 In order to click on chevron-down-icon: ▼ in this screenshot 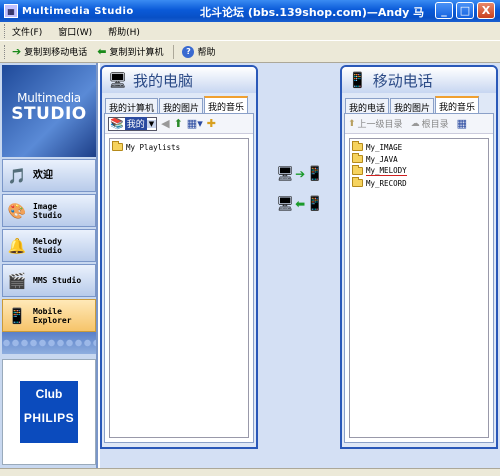, I will do `click(151, 123)`.